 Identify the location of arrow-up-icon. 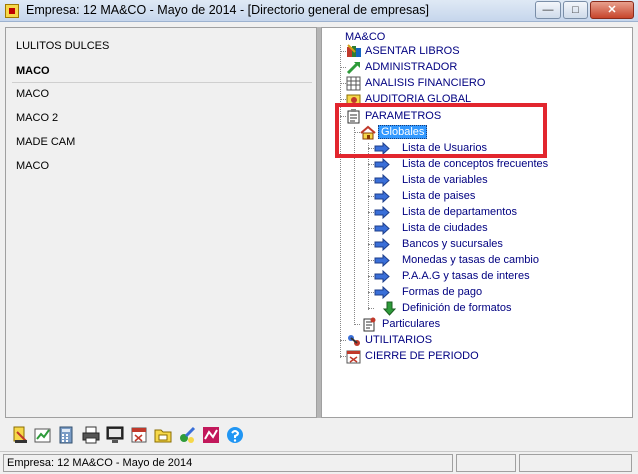
(353, 68).